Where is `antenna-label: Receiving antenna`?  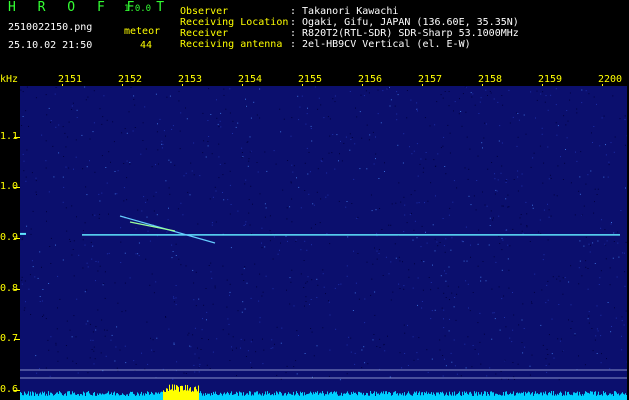 antenna-label: Receiving antenna is located at coordinates (231, 44).